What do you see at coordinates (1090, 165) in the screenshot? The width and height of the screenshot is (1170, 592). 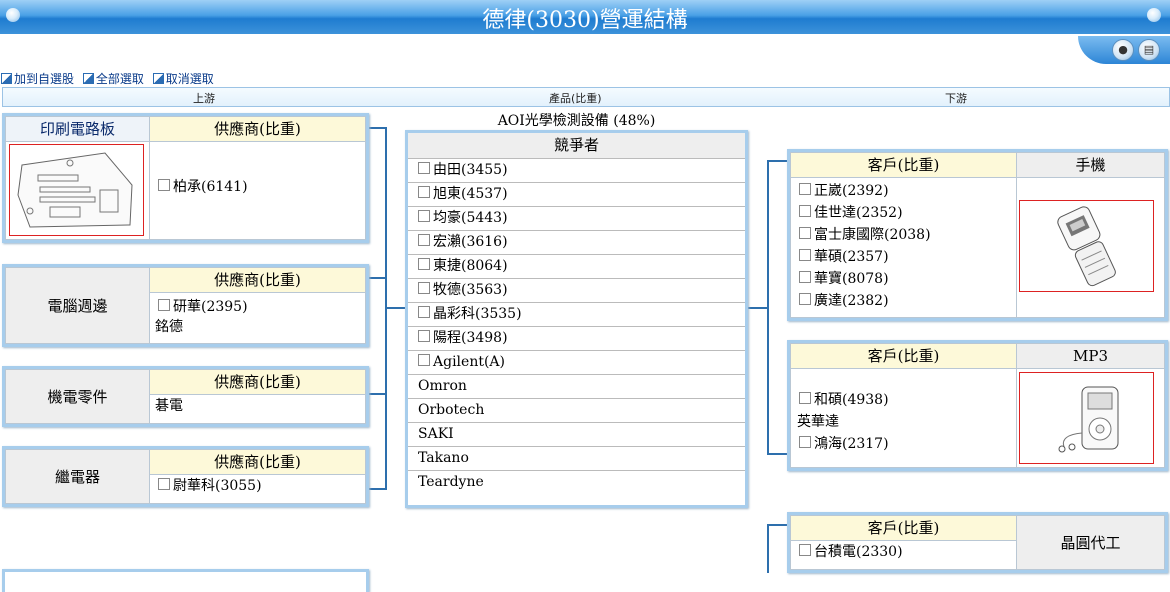 I see `category-label: 手機` at bounding box center [1090, 165].